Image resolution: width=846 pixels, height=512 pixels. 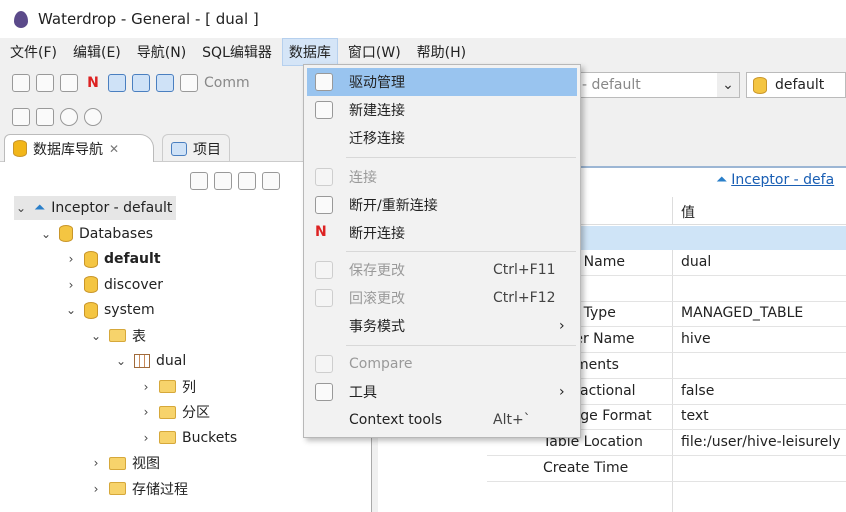 What do you see at coordinates (161, 52) in the screenshot?
I see `menu-navigate: 导航(N)` at bounding box center [161, 52].